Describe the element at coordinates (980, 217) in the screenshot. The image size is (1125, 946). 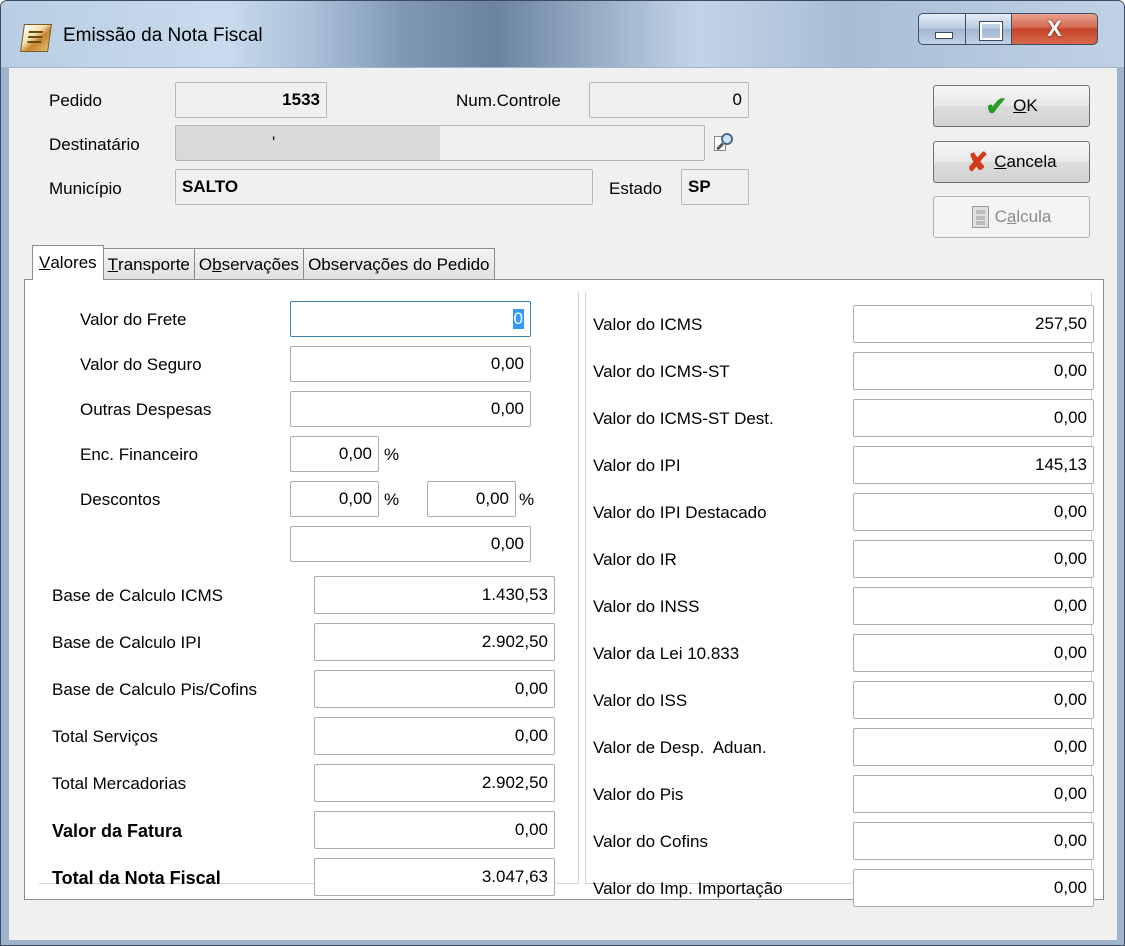
I see `calculator-icon` at that location.